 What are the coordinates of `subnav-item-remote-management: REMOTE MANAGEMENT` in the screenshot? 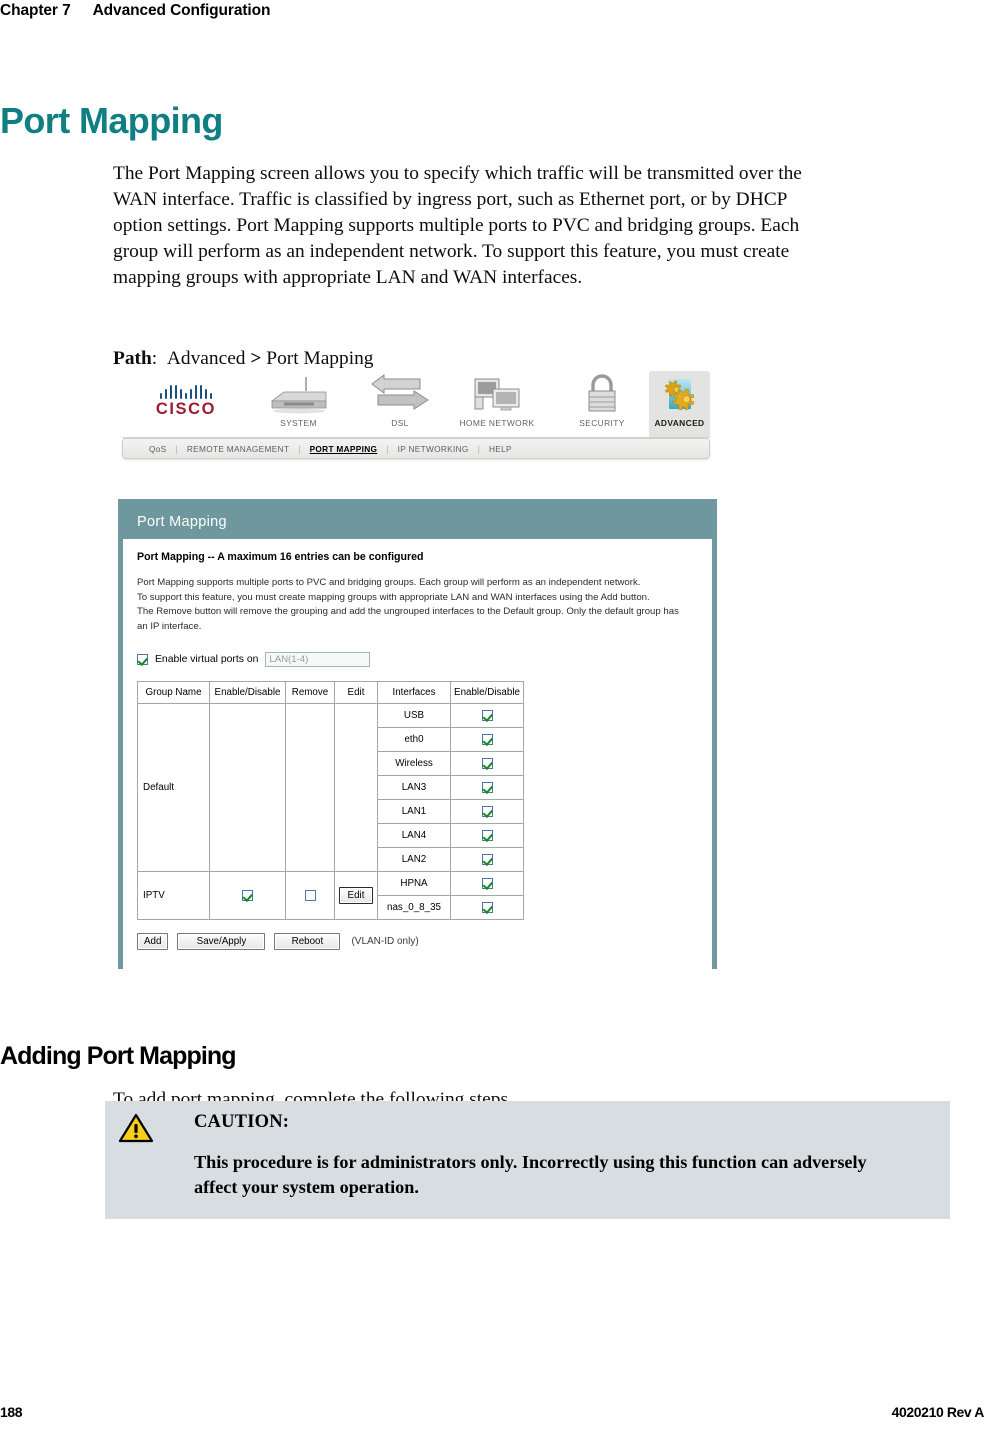 It's located at (238, 449).